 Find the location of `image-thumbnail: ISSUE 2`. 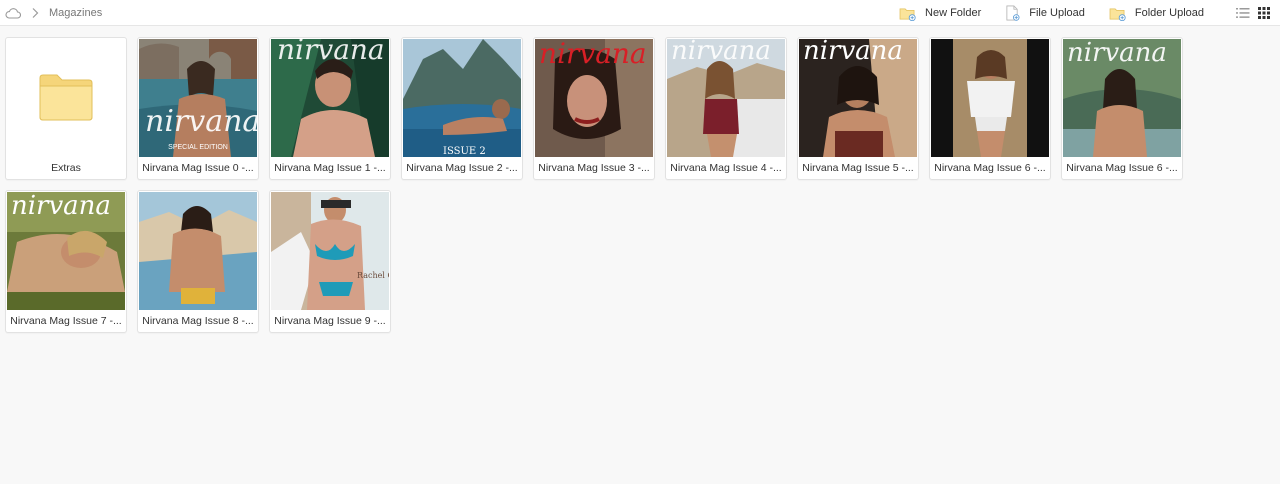

image-thumbnail: ISSUE 2 is located at coordinates (462, 98).